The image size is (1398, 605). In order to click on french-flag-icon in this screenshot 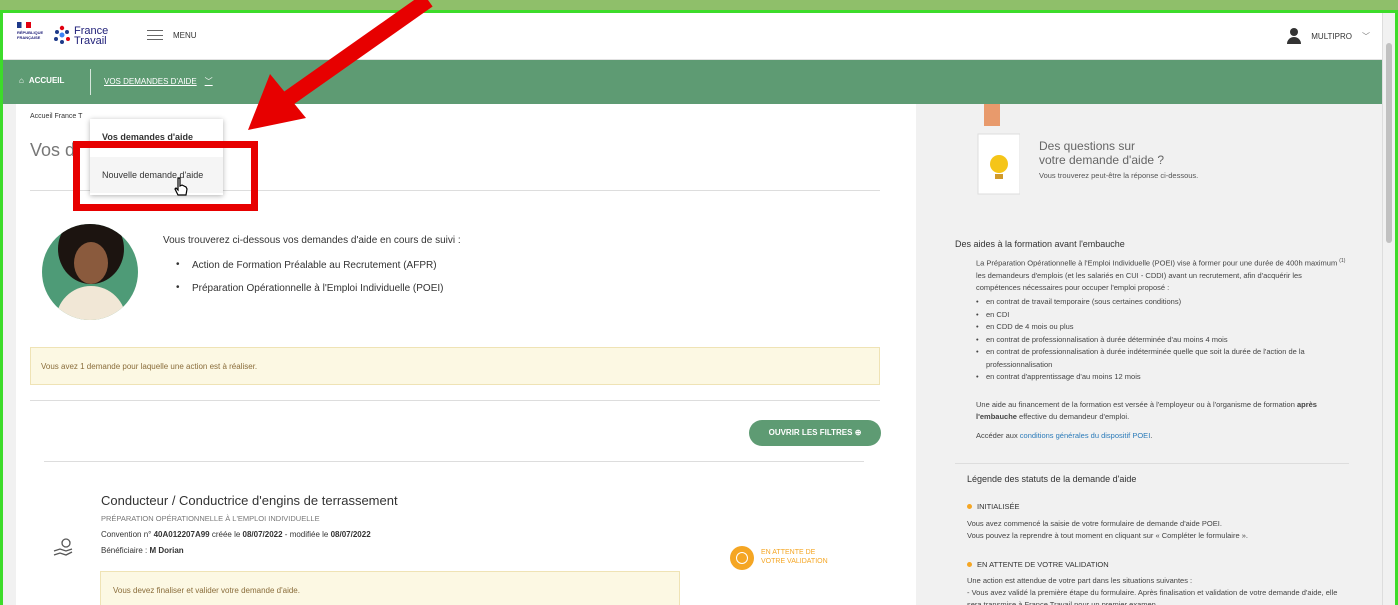, I will do `click(24, 25)`.